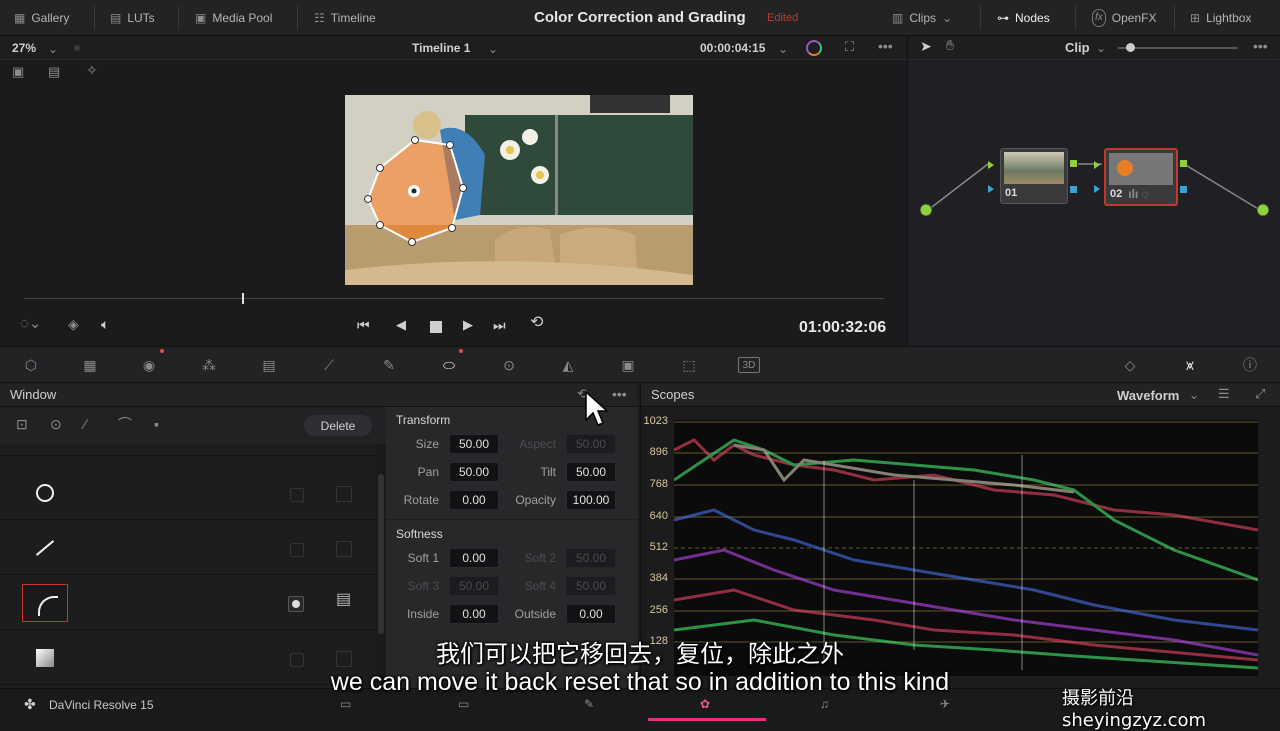  What do you see at coordinates (589, 704) in the screenshot?
I see `edit-page-icon: ✎` at bounding box center [589, 704].